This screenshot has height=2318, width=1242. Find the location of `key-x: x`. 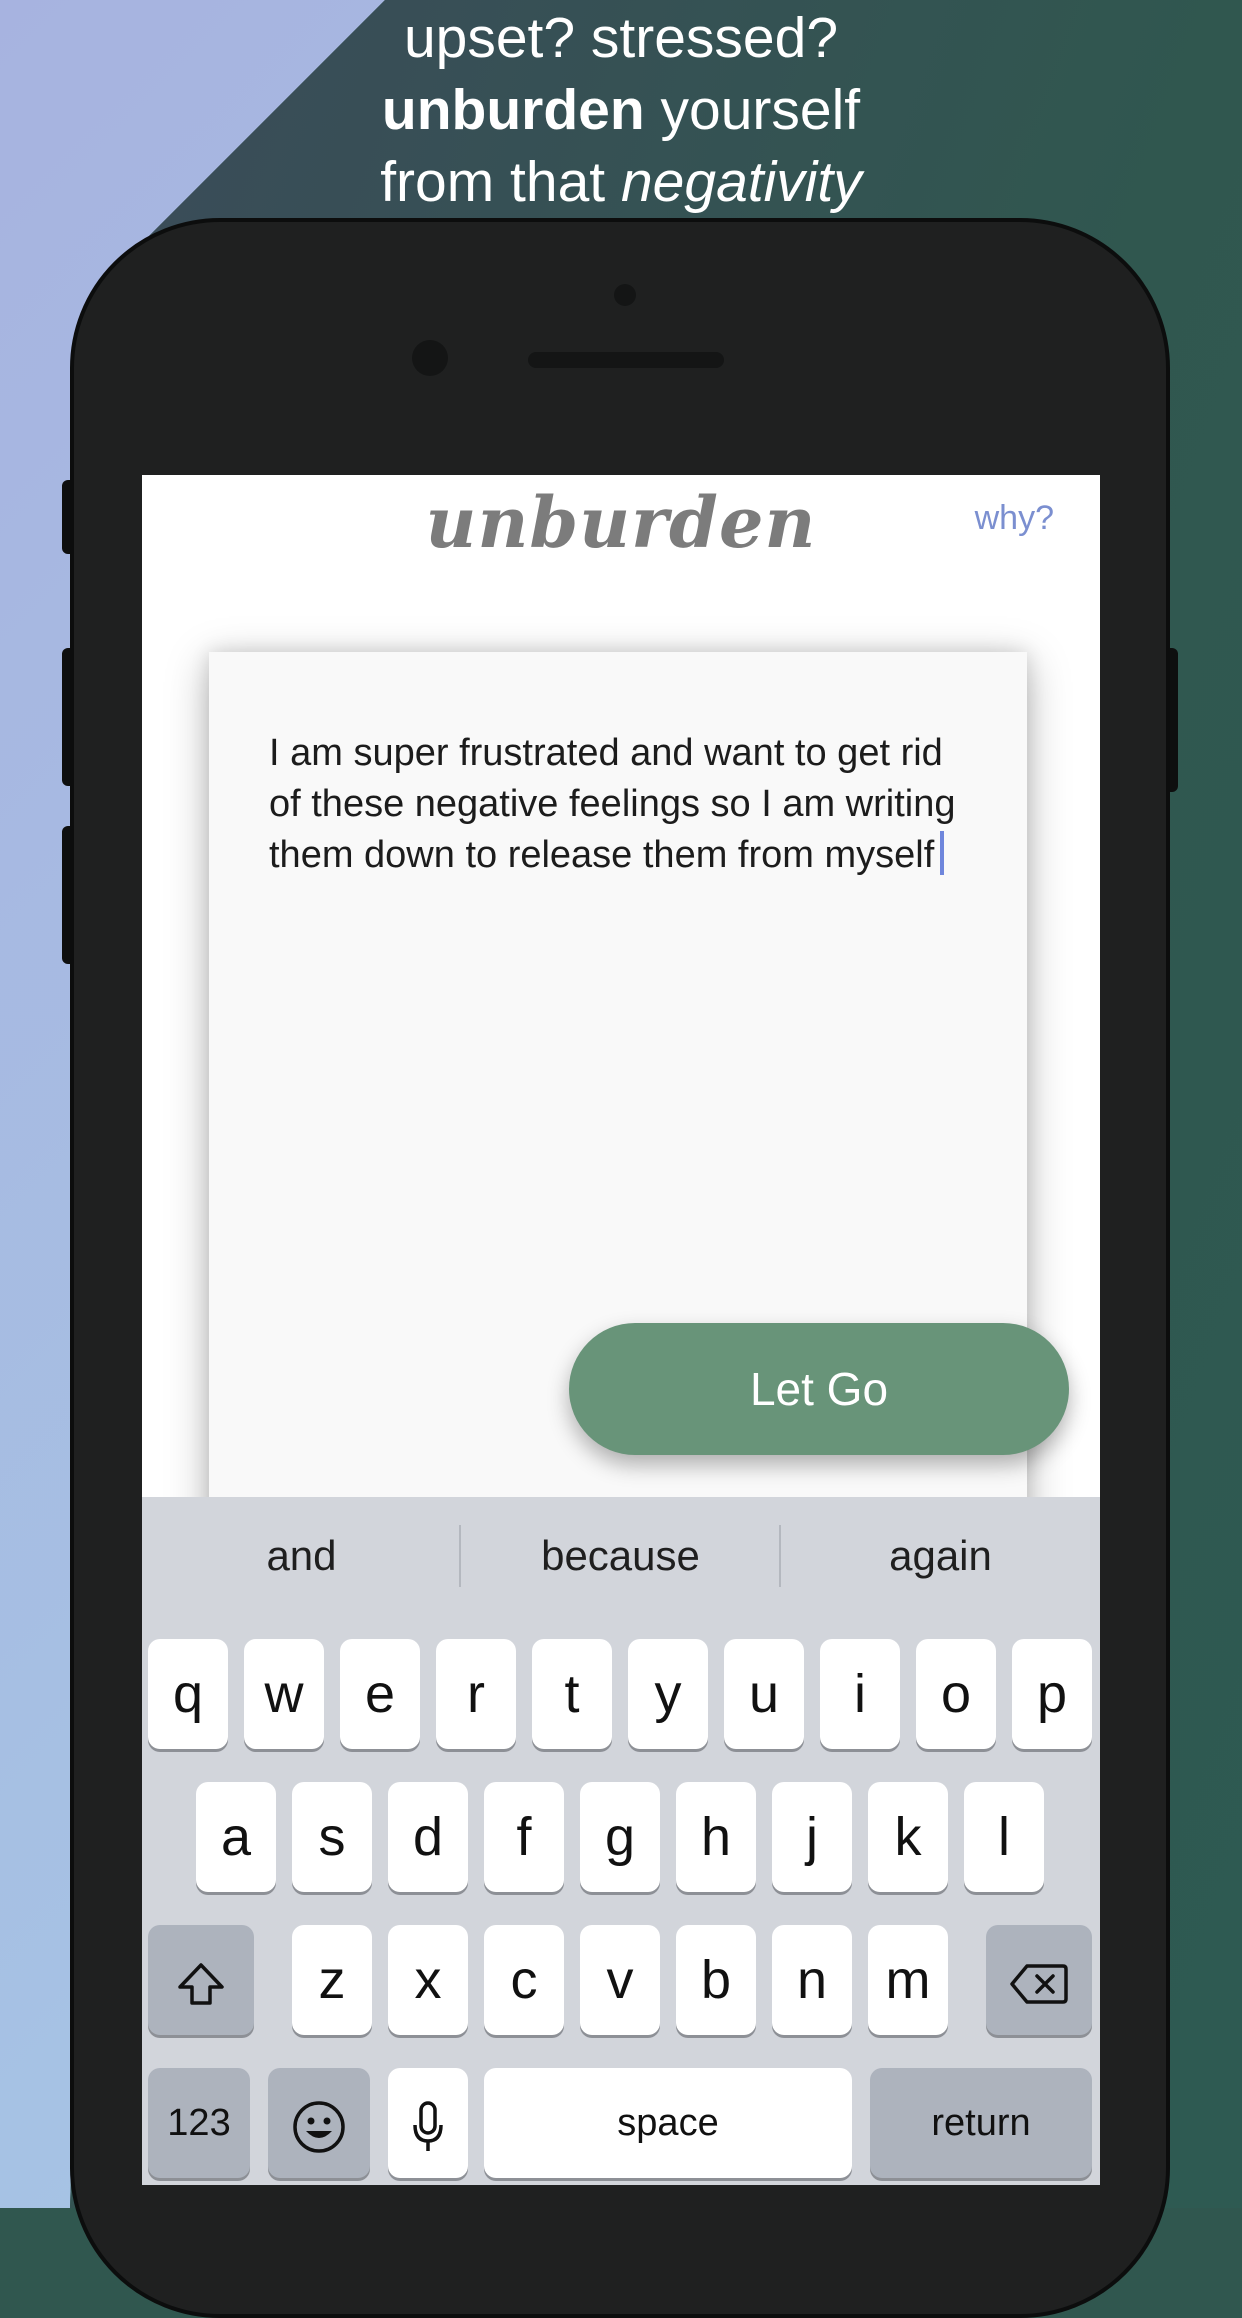

key-x: x is located at coordinates (428, 1980).